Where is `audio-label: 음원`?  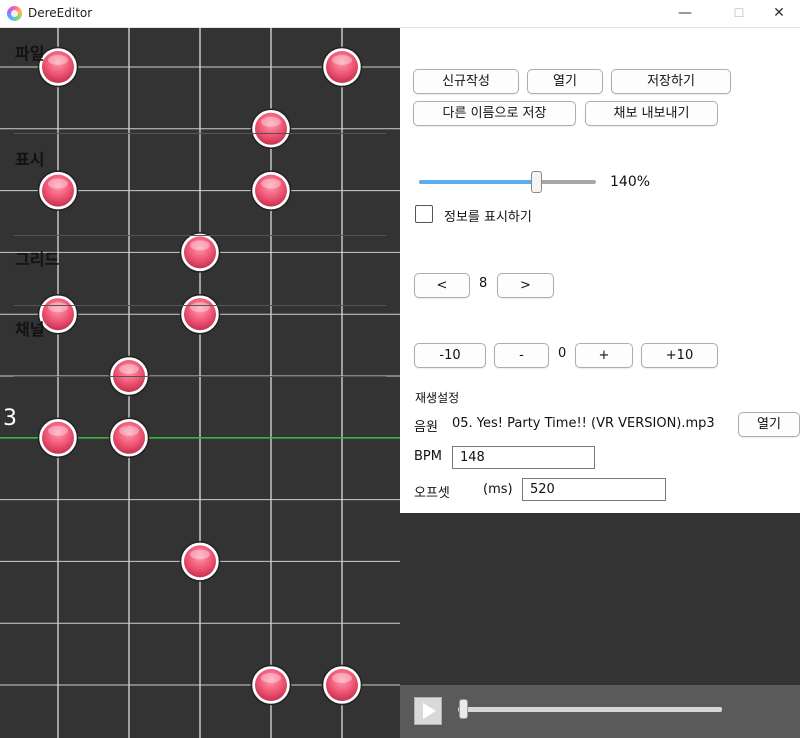 audio-label: 음원 is located at coordinates (426, 427).